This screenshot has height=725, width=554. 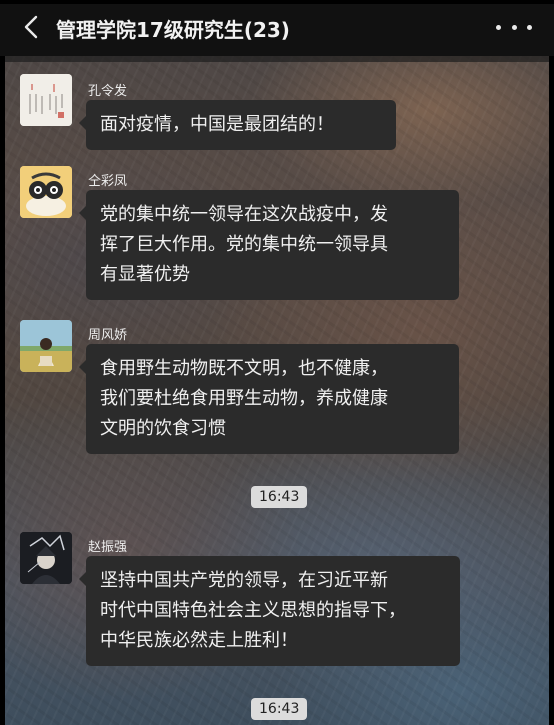 I want to click on message-line: 我们要杜绝食用野生动物，养成健康, so click(x=244, y=398).